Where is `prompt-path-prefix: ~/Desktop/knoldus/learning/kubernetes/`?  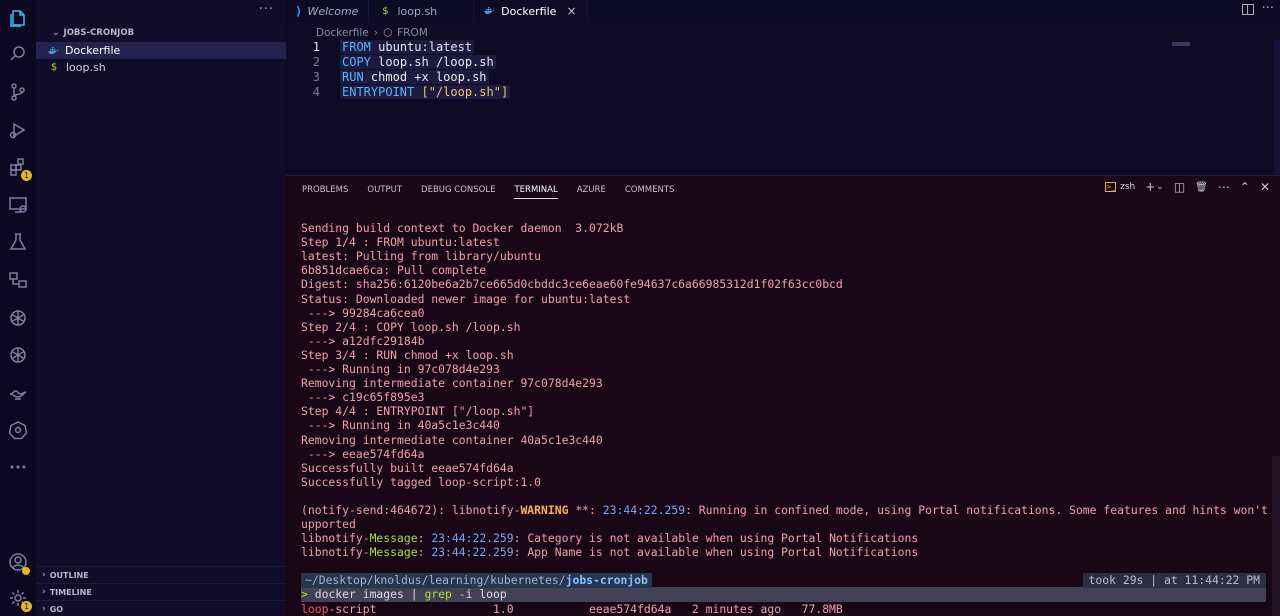 prompt-path-prefix: ~/Desktop/knoldus/learning/kubernetes/ is located at coordinates (435, 580).